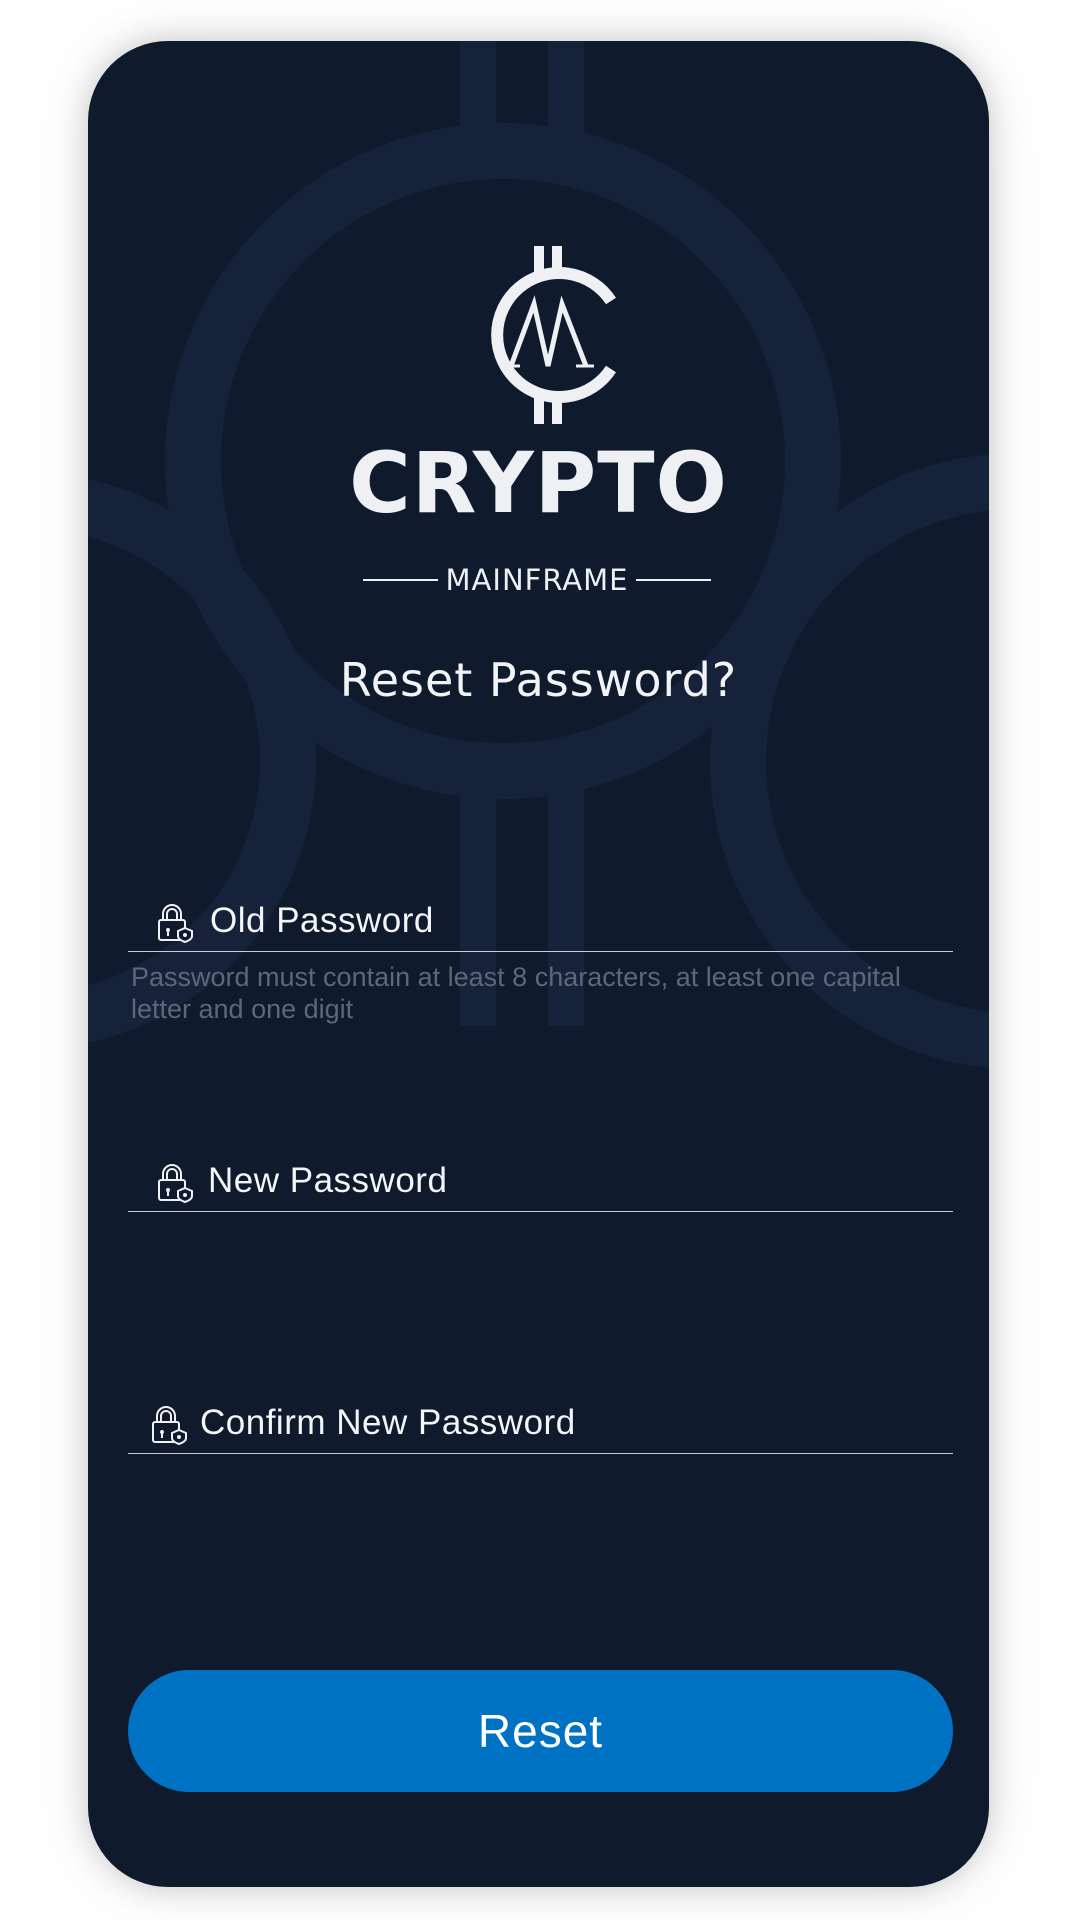 The height and width of the screenshot is (1920, 1080). Describe the element at coordinates (540, 921) in the screenshot. I see `old-password-field: Old Password` at that location.